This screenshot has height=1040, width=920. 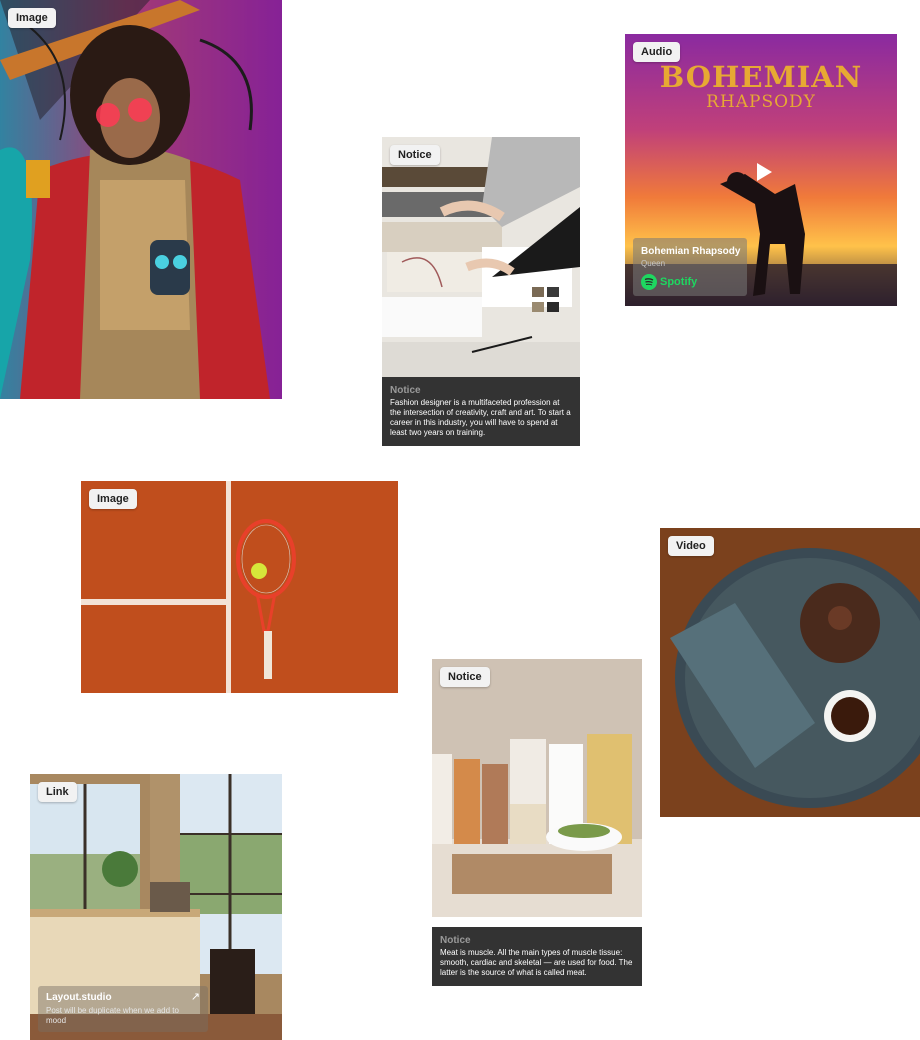 I want to click on fashion-photo, so click(x=481, y=257).